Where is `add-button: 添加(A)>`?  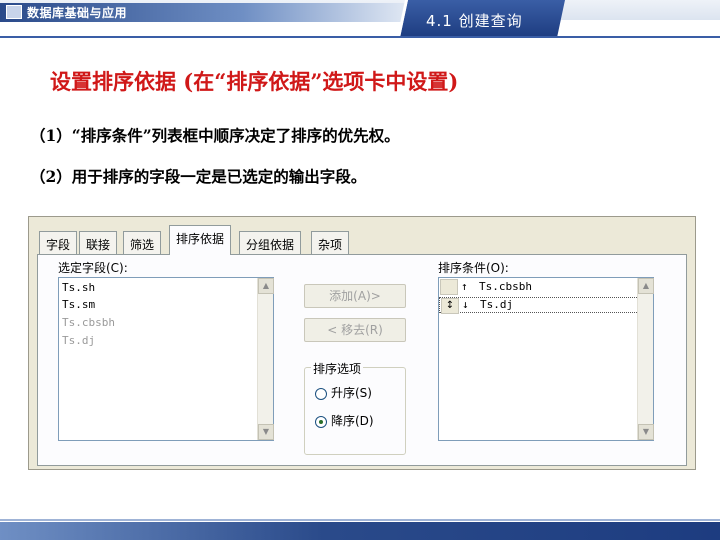 add-button: 添加(A)> is located at coordinates (355, 296).